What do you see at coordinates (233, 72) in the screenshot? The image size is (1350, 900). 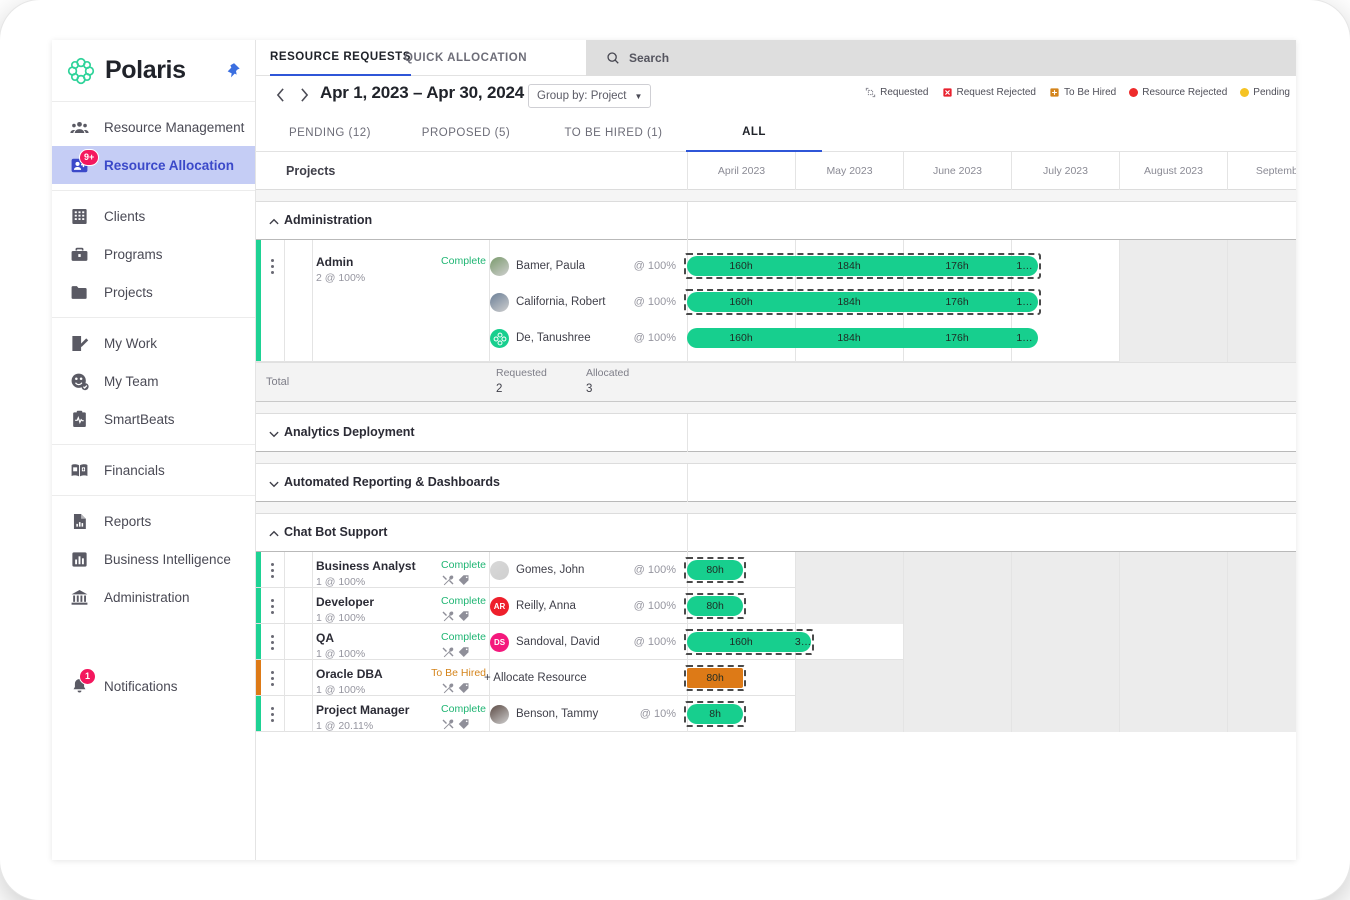 I see `pin-icon` at bounding box center [233, 72].